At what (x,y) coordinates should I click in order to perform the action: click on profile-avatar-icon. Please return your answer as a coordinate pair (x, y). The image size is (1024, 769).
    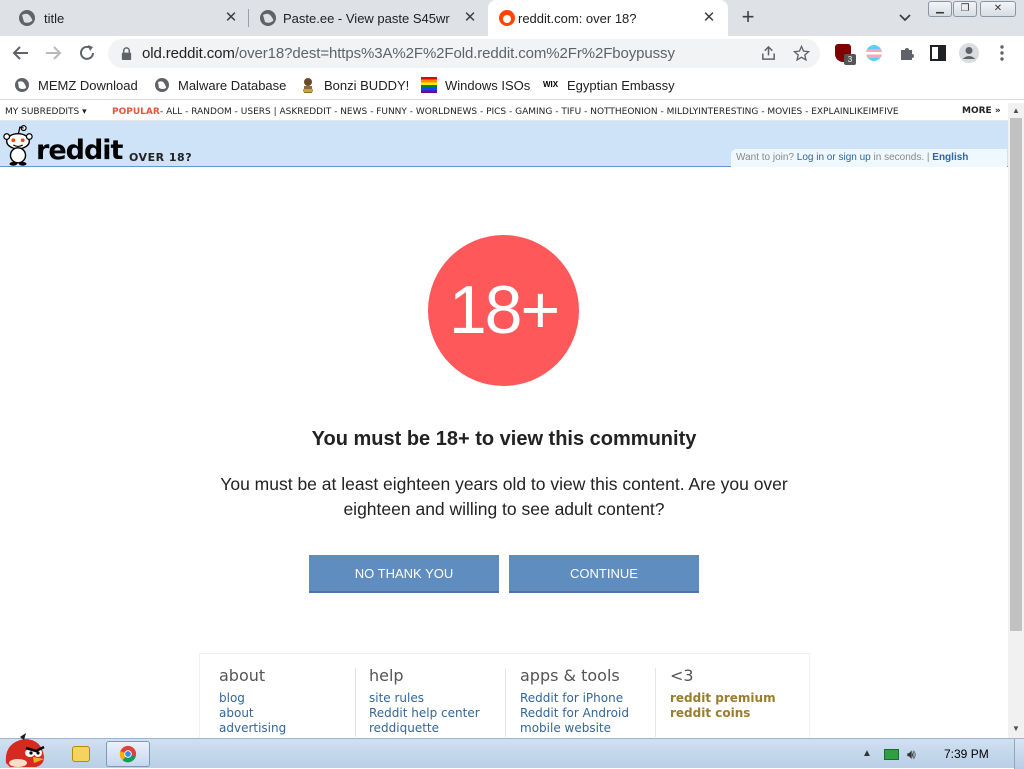
    Looking at the image, I should click on (969, 53).